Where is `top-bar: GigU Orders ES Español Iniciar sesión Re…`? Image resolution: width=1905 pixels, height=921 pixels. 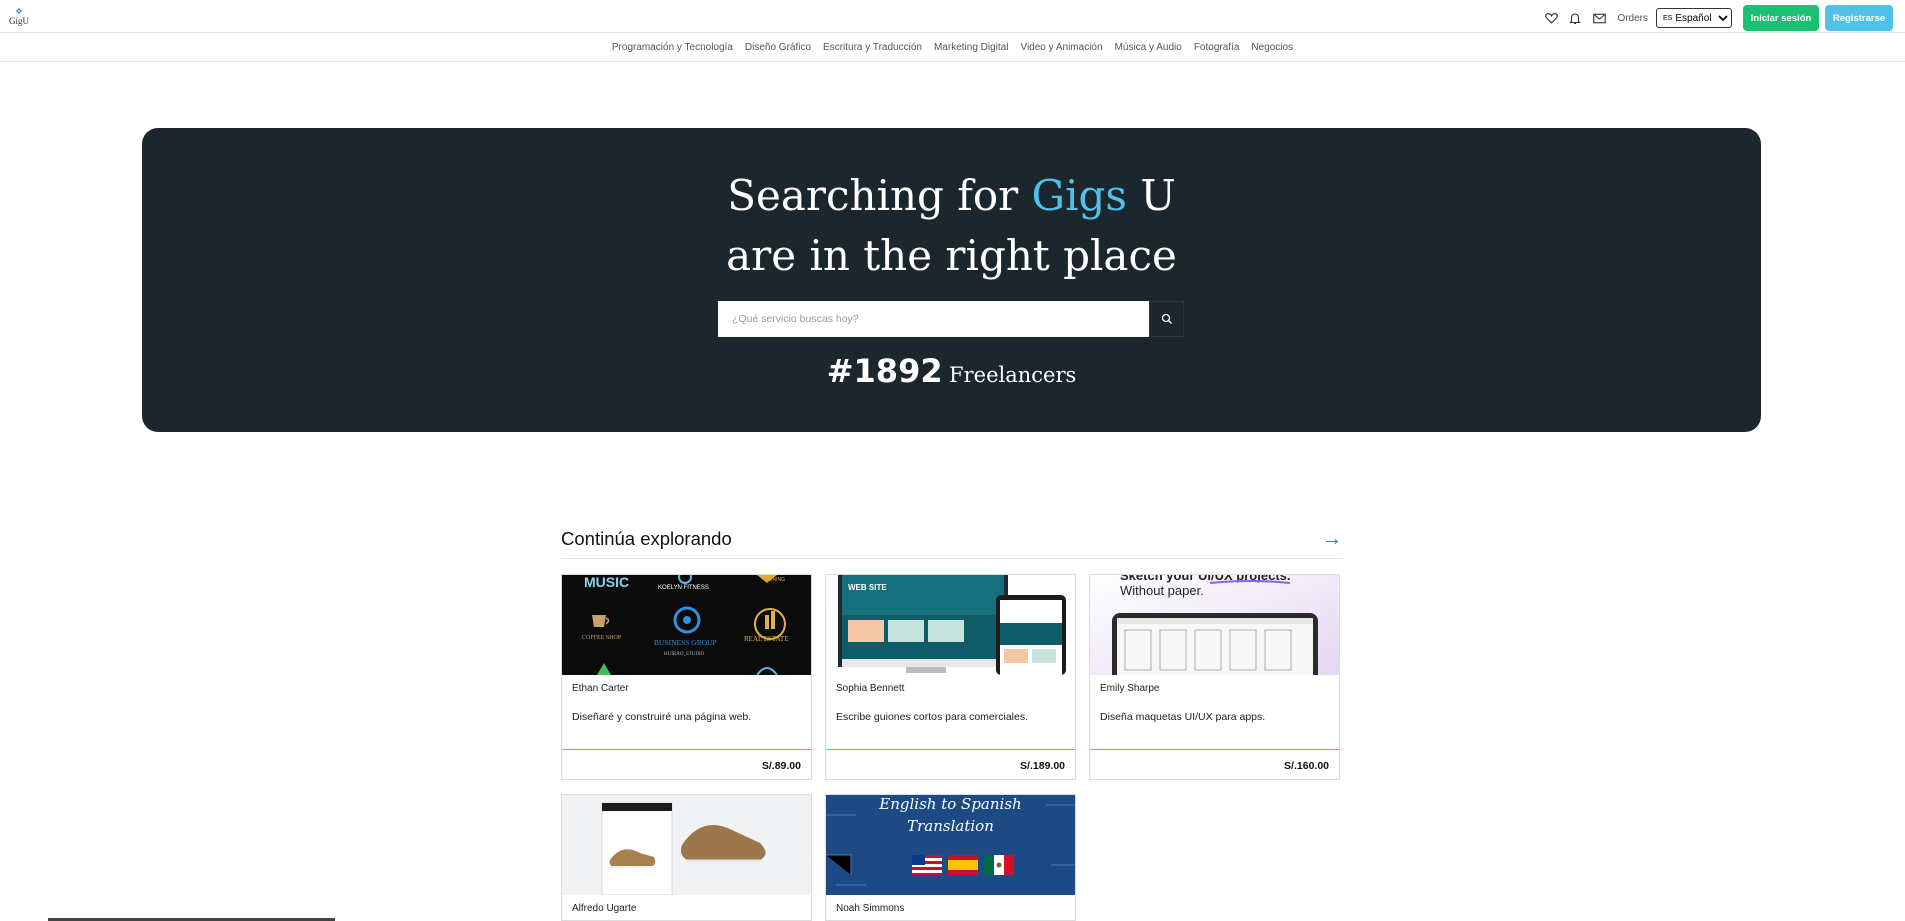 top-bar: GigU Orders ES Español Iniciar sesión Re… is located at coordinates (952, 16).